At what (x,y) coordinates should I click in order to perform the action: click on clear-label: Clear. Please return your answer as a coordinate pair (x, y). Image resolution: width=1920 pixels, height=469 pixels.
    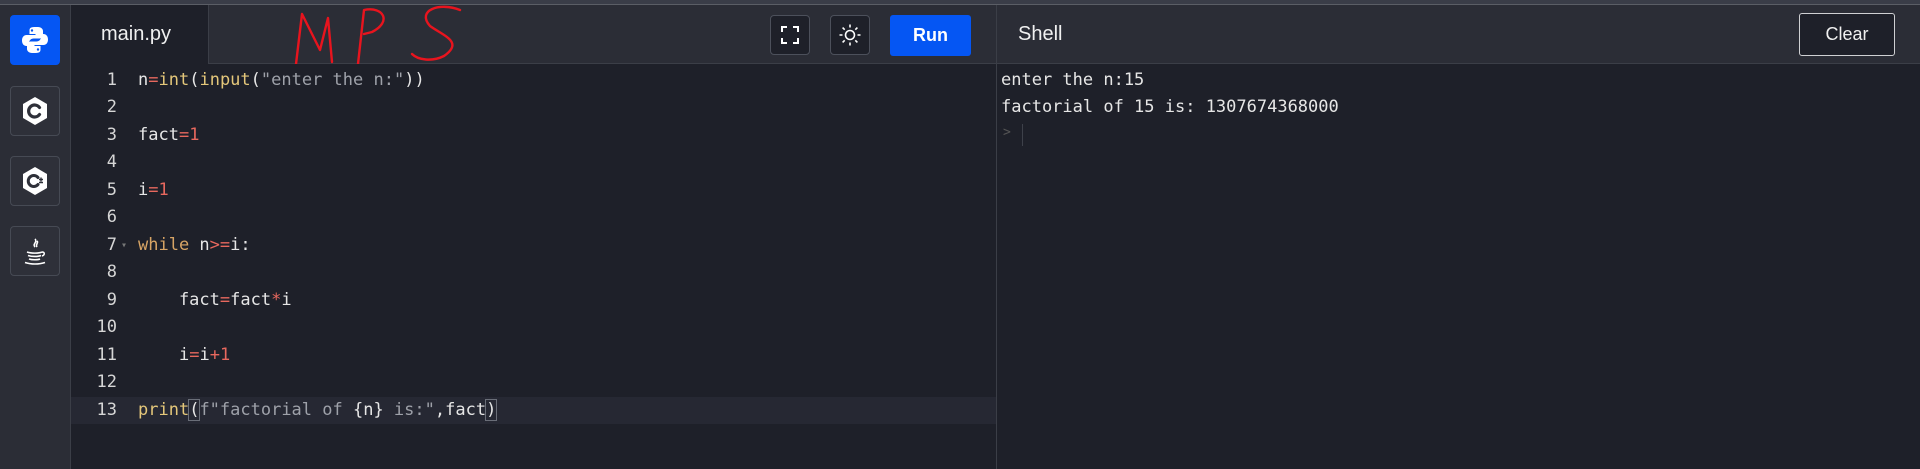
    Looking at the image, I should click on (1847, 34).